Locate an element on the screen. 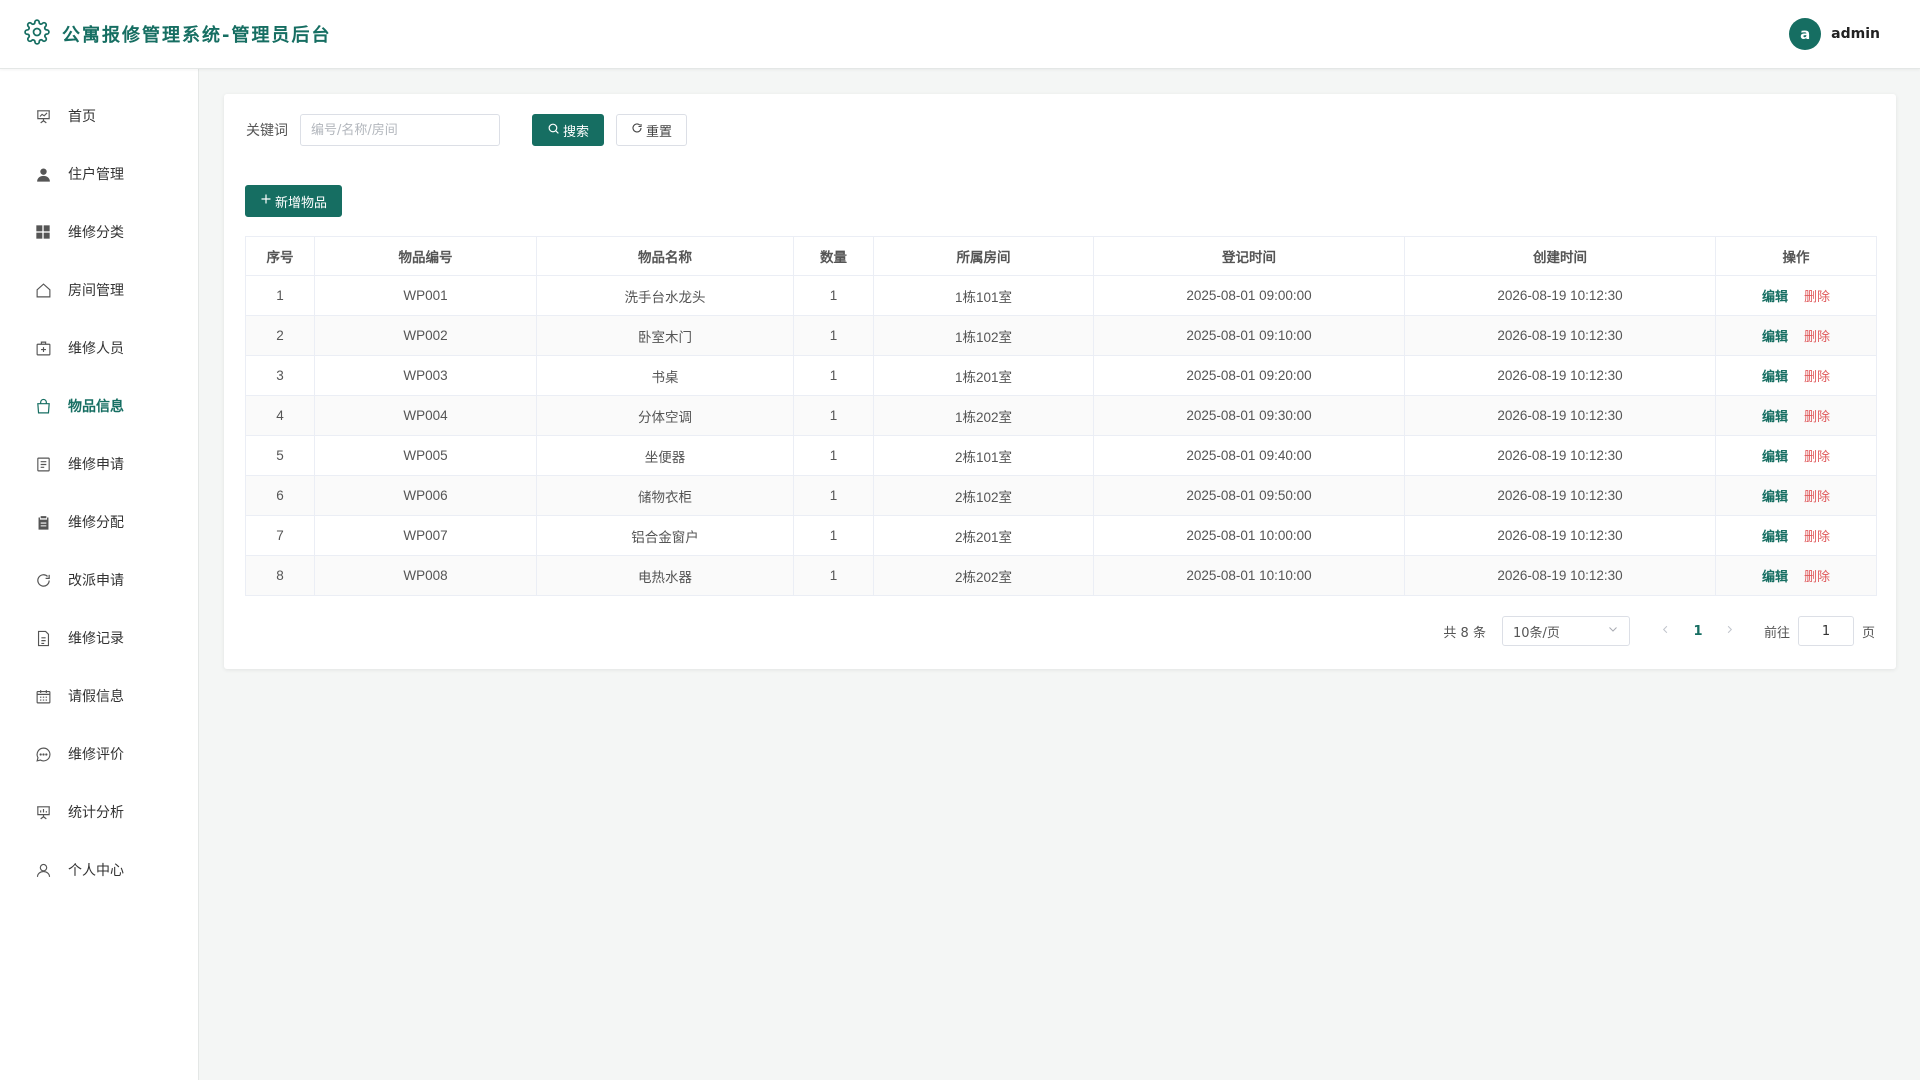 The height and width of the screenshot is (1080, 1920). table-cell: 1栋202室 is located at coordinates (983, 415).